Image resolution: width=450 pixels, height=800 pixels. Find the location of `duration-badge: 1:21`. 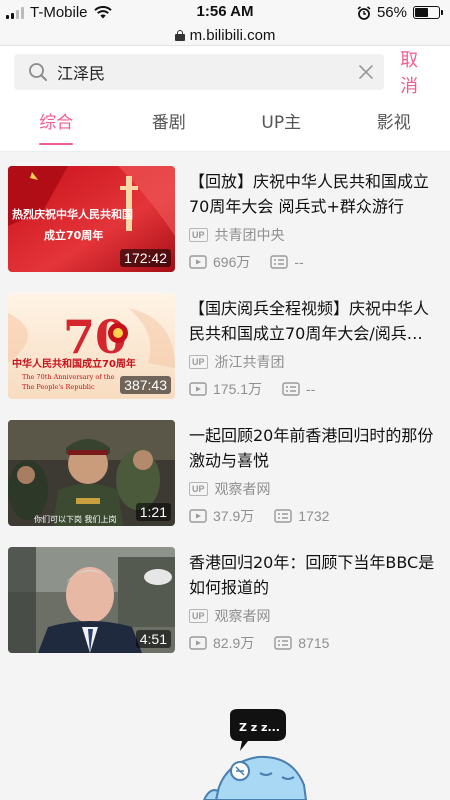

duration-badge: 1:21 is located at coordinates (153, 512).